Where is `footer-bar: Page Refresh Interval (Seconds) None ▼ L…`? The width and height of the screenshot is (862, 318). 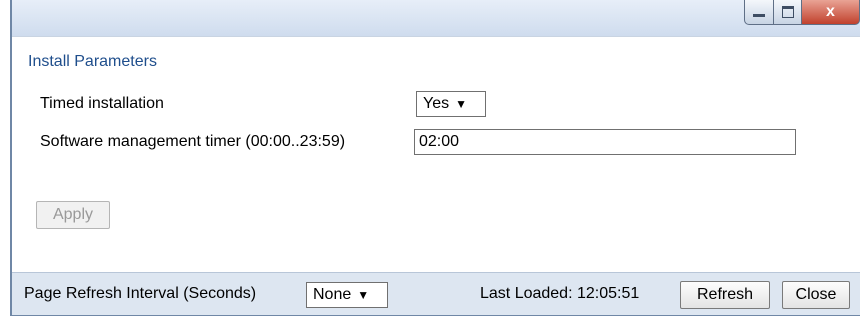 footer-bar: Page Refresh Interval (Seconds) None ▼ L… is located at coordinates (436, 293).